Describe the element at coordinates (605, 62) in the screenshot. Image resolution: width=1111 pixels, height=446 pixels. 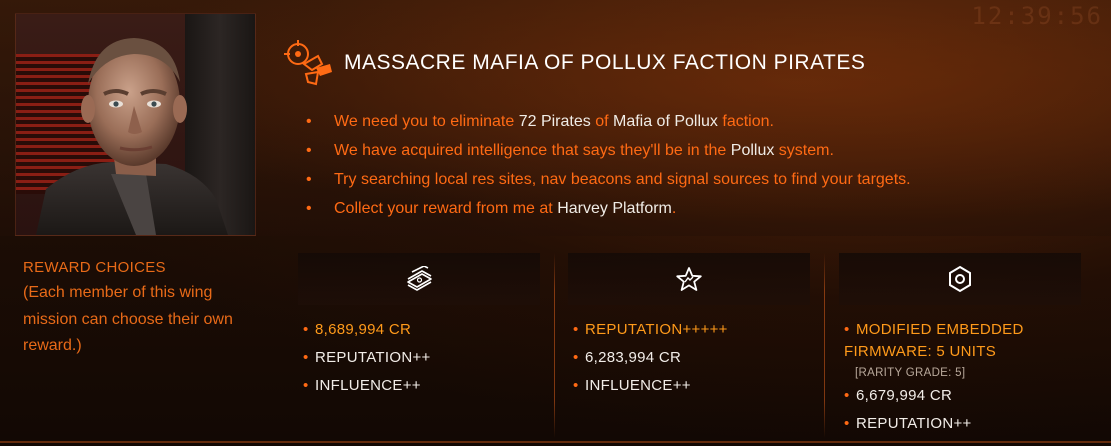
I see `mission-title: MASSACRE MAFIA OF POLLUX FACTION PIRATES` at that location.